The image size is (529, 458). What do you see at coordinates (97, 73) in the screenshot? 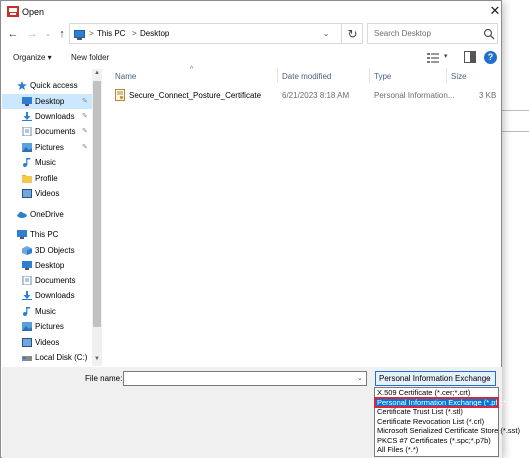
I see `scroll-up-arrow-icon: ▲` at bounding box center [97, 73].